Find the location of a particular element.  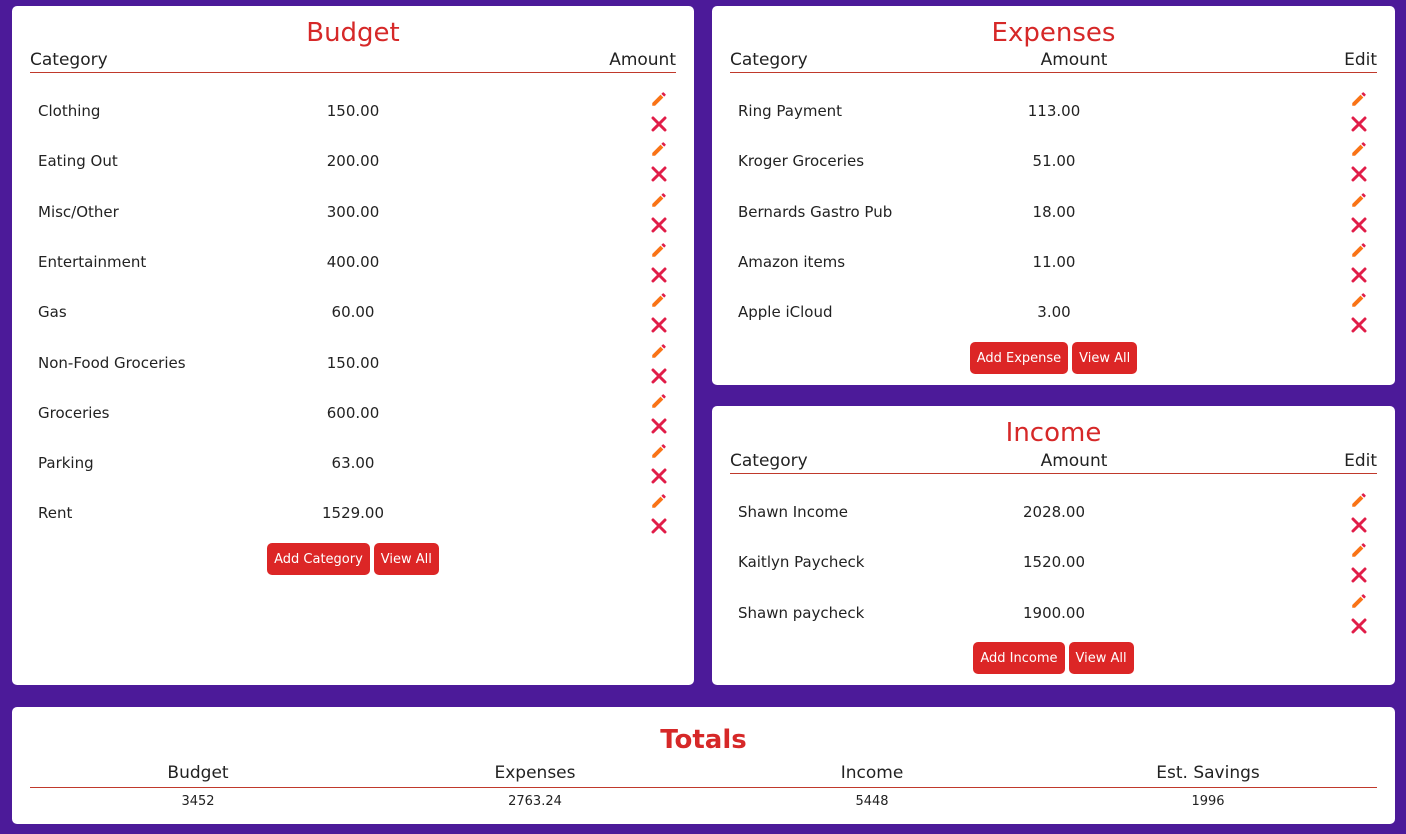

row-amount: 51.00 is located at coordinates (1054, 161).